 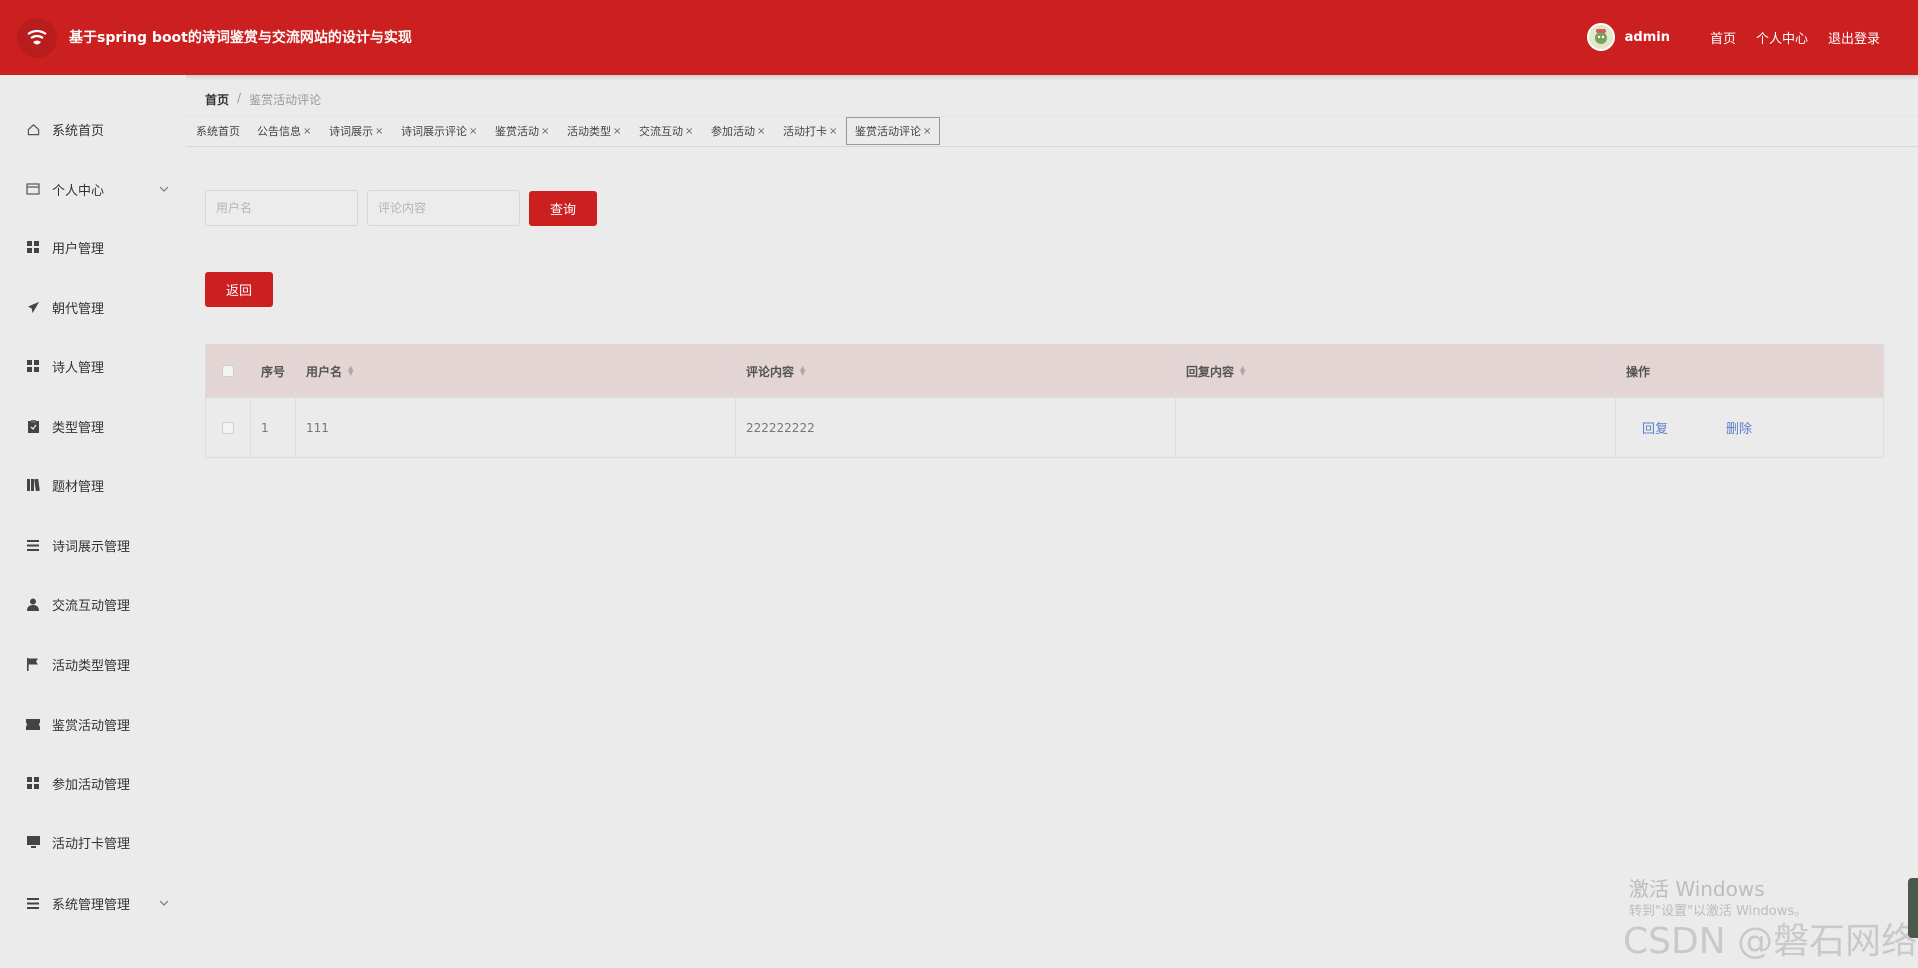 What do you see at coordinates (93, 426) in the screenshot?
I see `sidebar-item-types: 类型管理` at bounding box center [93, 426].